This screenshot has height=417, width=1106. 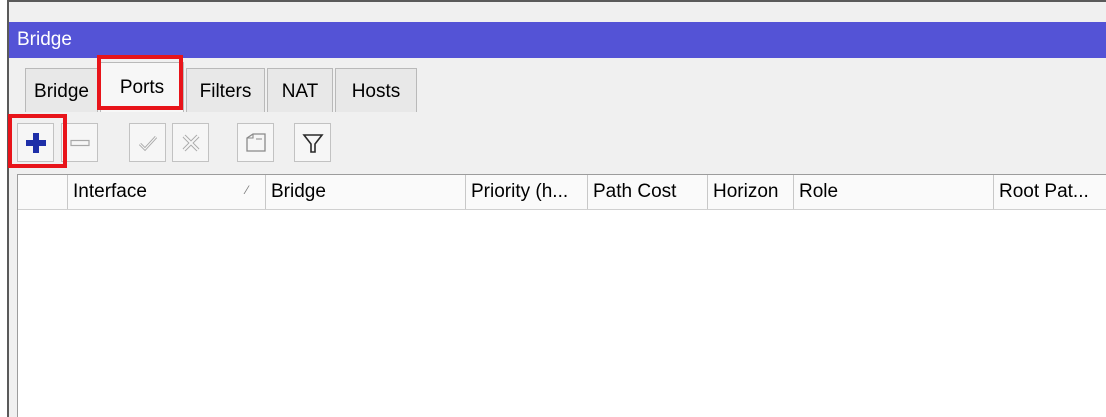 I want to click on tab-label: Ports, so click(x=142, y=87).